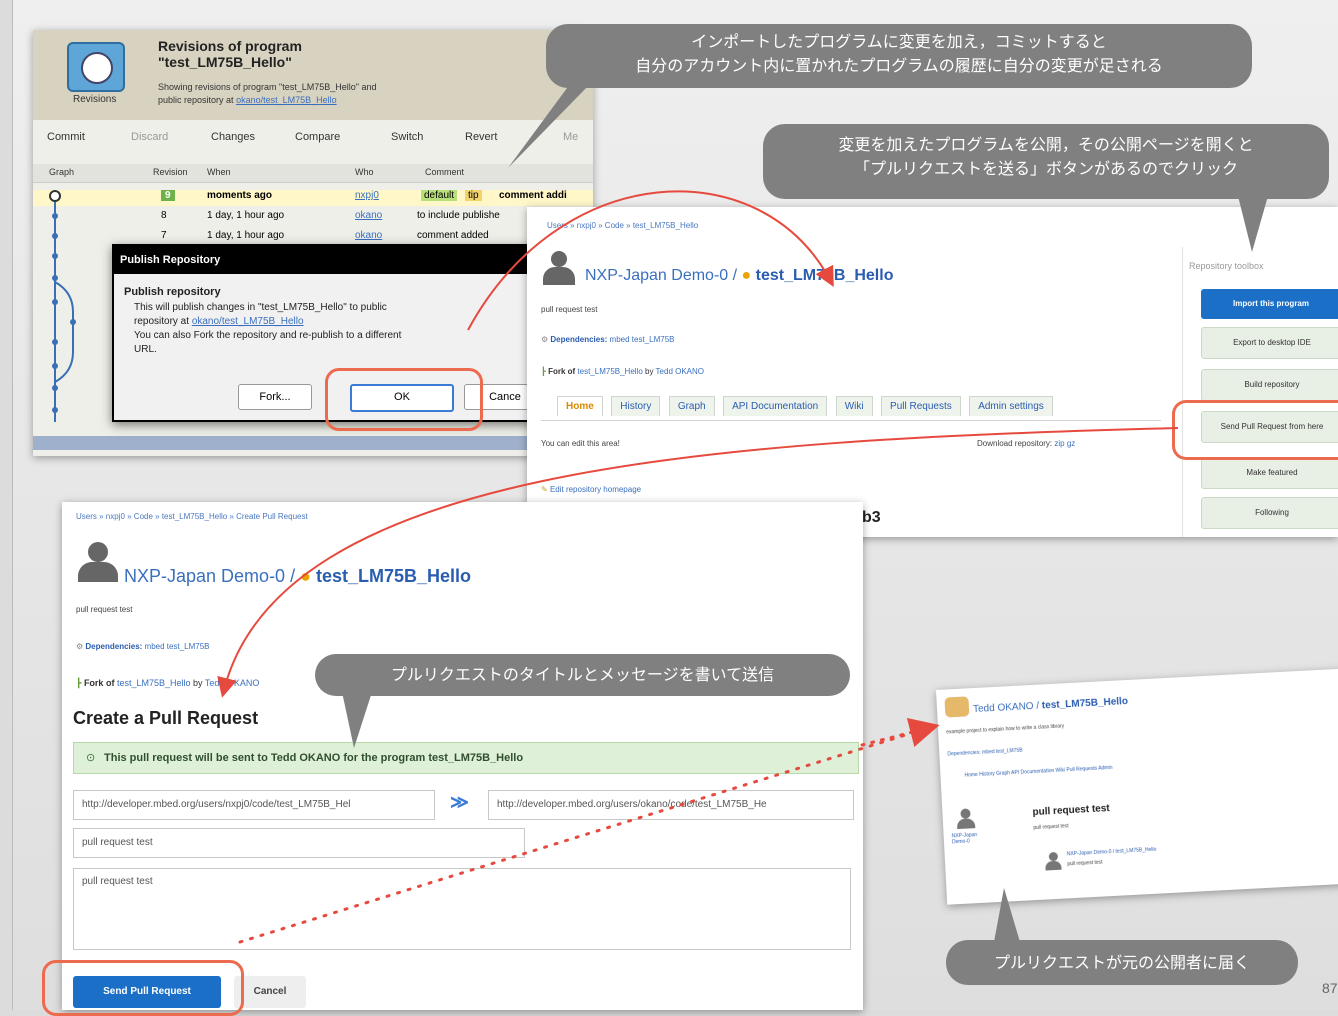 The height and width of the screenshot is (1016, 1338). What do you see at coordinates (900, 732) in the screenshot?
I see `arrow-dotted-notice` at bounding box center [900, 732].